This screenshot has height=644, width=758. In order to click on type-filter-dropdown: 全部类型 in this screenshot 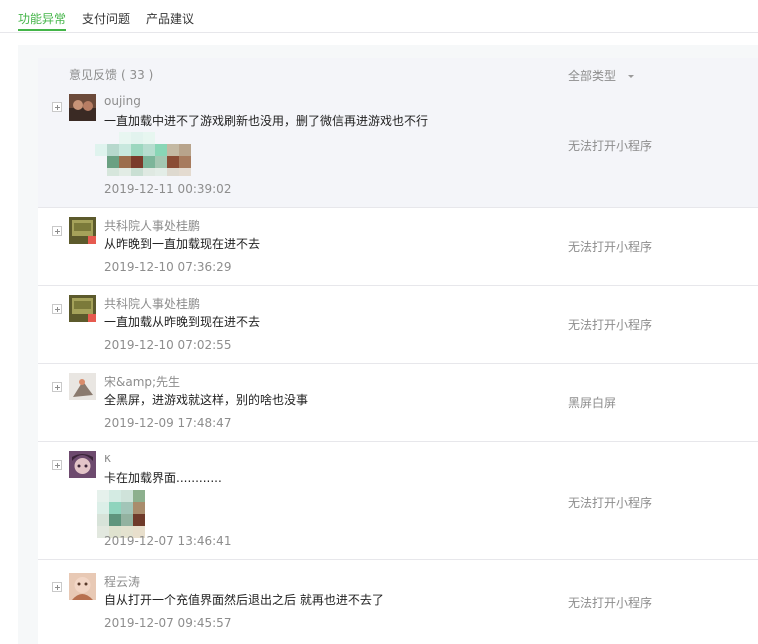, I will do `click(601, 75)`.